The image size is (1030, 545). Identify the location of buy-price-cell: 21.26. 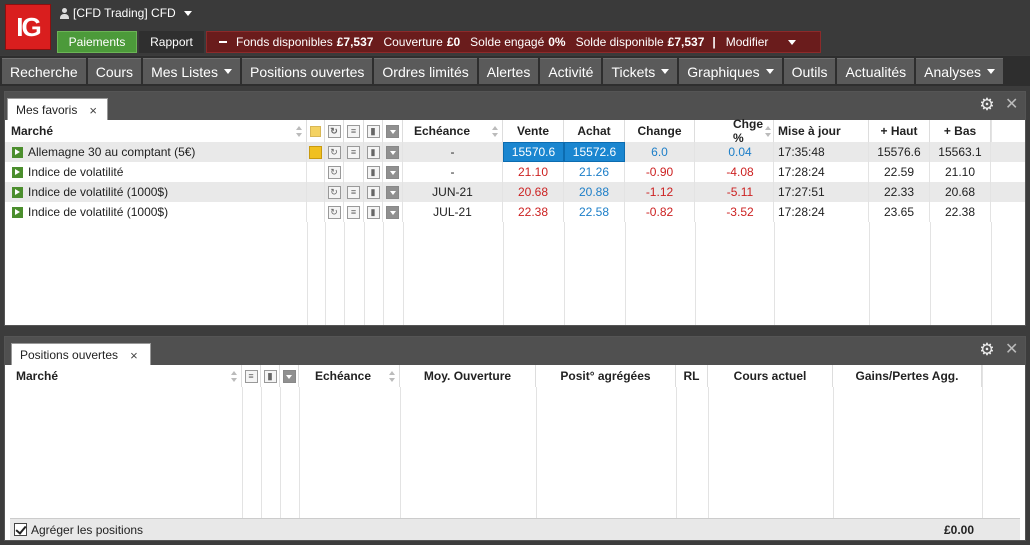
(594, 172).